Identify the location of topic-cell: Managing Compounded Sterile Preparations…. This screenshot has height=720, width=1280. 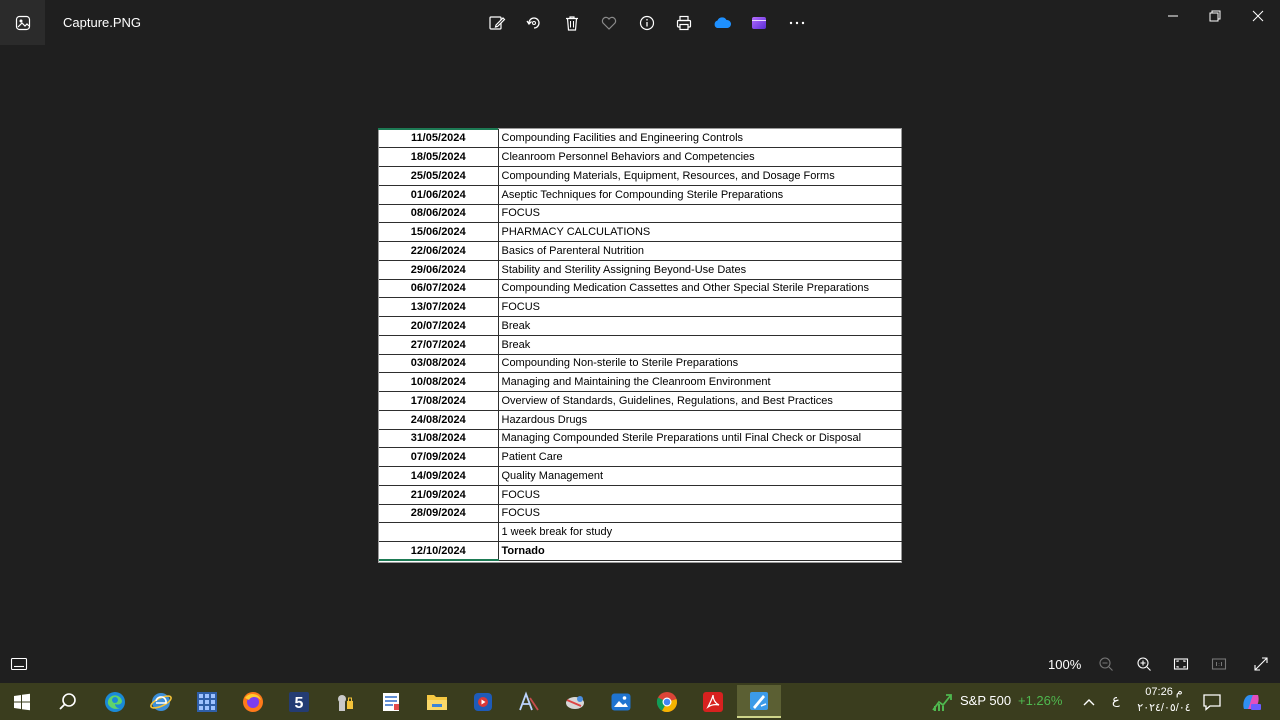
(700, 439).